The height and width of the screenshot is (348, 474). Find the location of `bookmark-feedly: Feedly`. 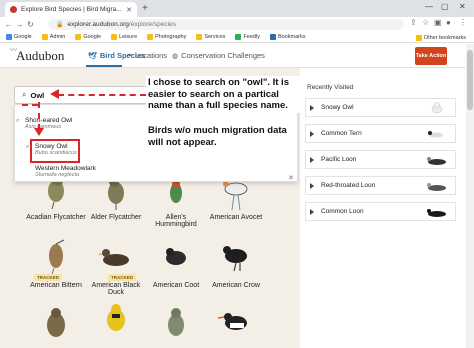

bookmark-feedly: Feedly is located at coordinates (247, 37).